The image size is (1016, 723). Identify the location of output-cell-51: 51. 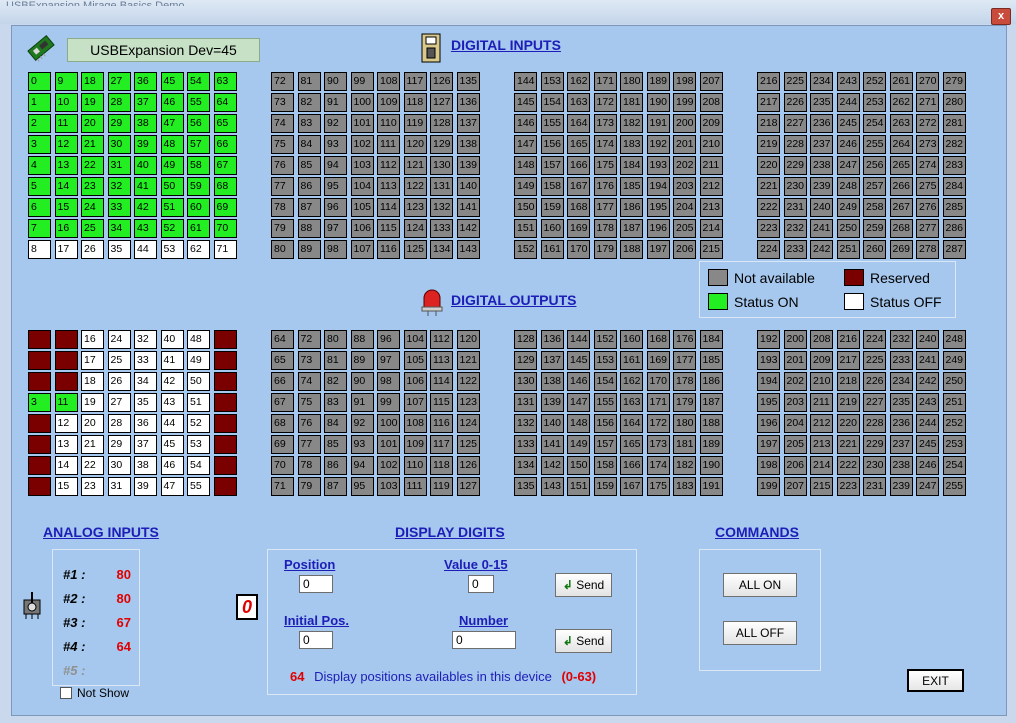
(198, 402).